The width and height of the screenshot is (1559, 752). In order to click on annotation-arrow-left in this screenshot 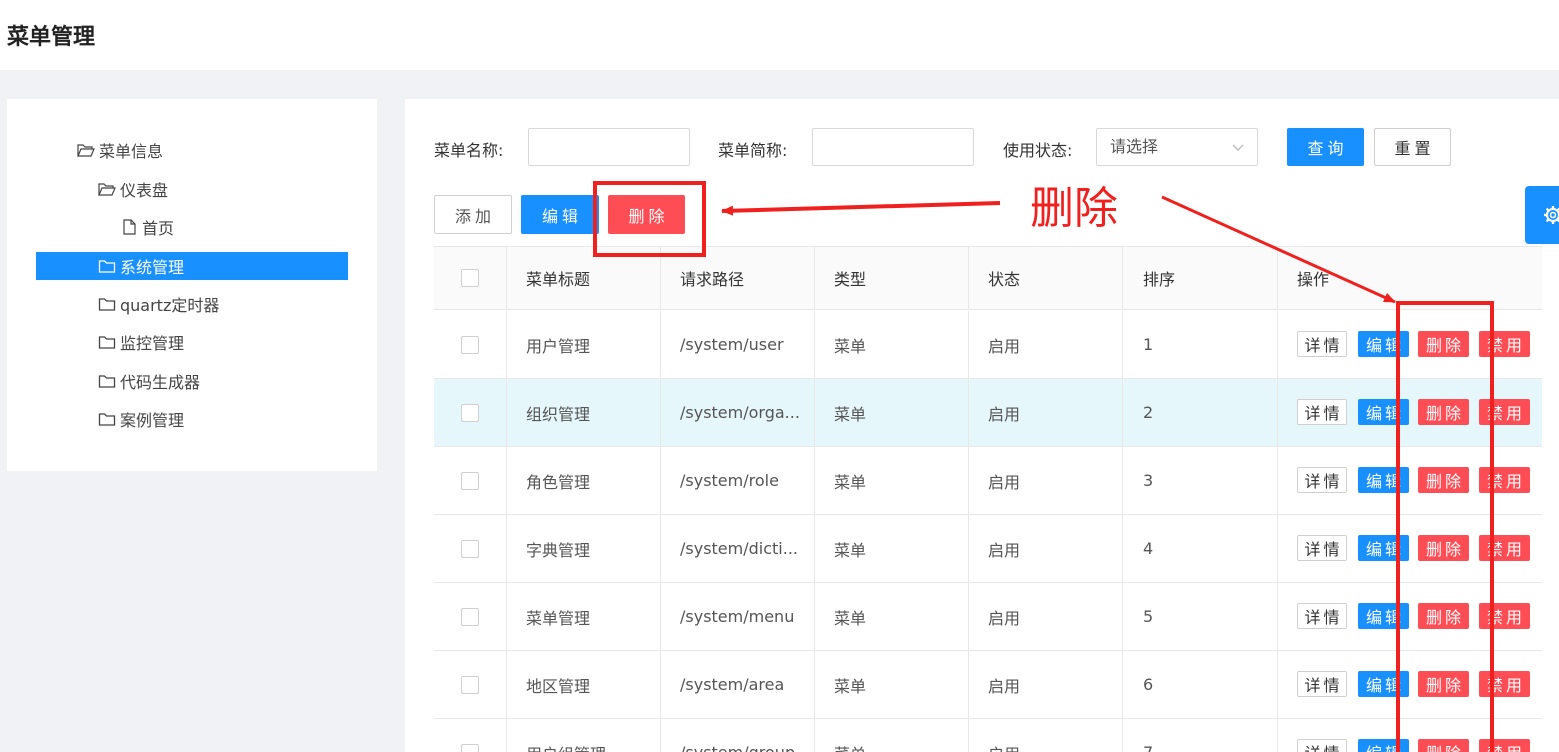, I will do `click(861, 208)`.